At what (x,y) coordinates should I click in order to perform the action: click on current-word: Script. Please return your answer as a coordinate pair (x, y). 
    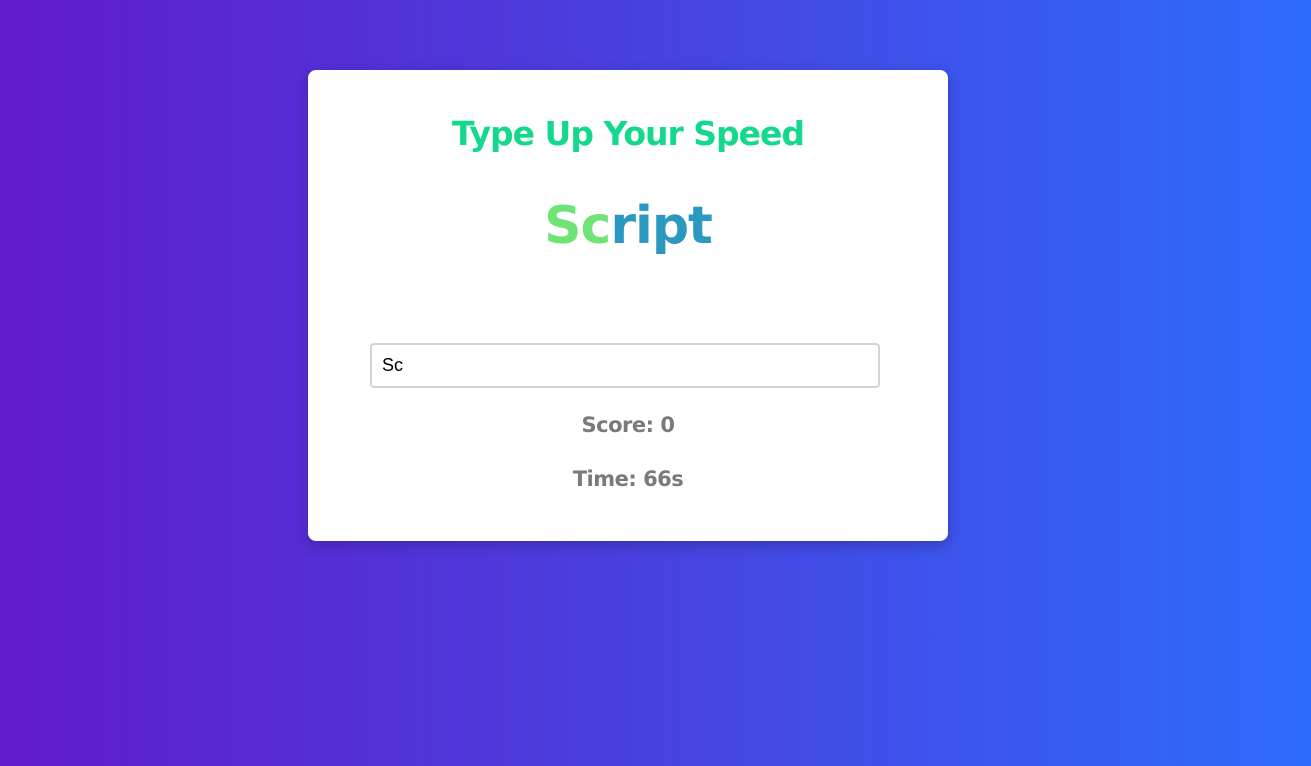
    Looking at the image, I should click on (628, 226).